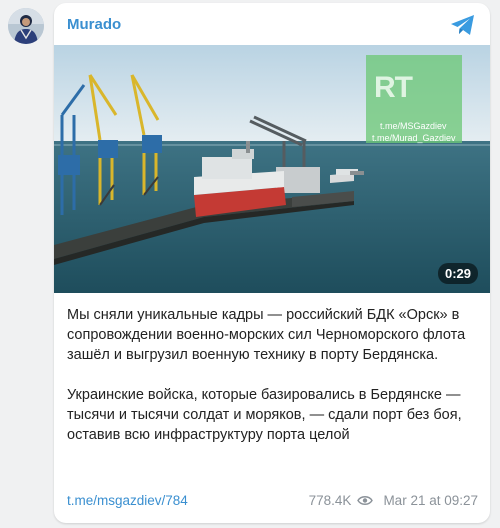 Image resolution: width=500 pixels, height=528 pixels. Describe the element at coordinates (365, 500) in the screenshot. I see `eye-icon` at that location.